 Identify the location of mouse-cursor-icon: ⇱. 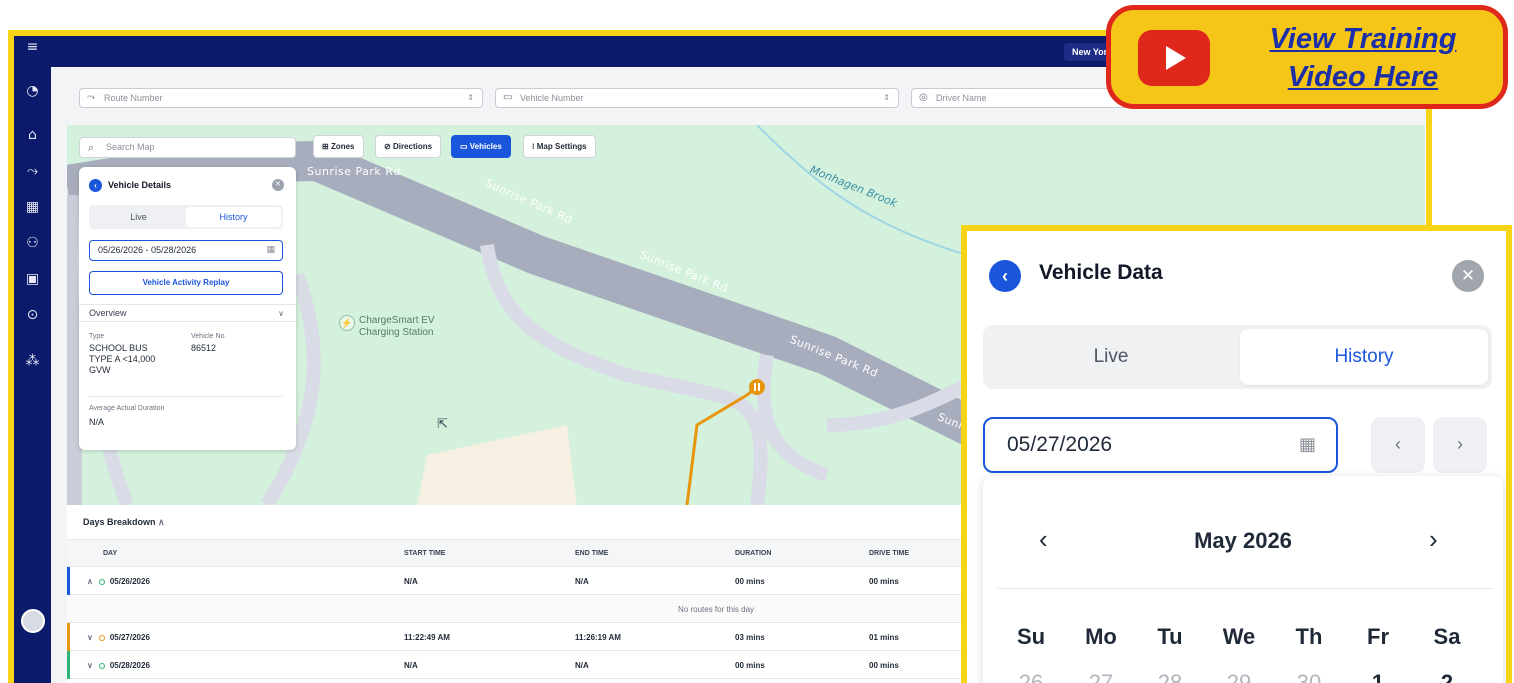
(442, 424).